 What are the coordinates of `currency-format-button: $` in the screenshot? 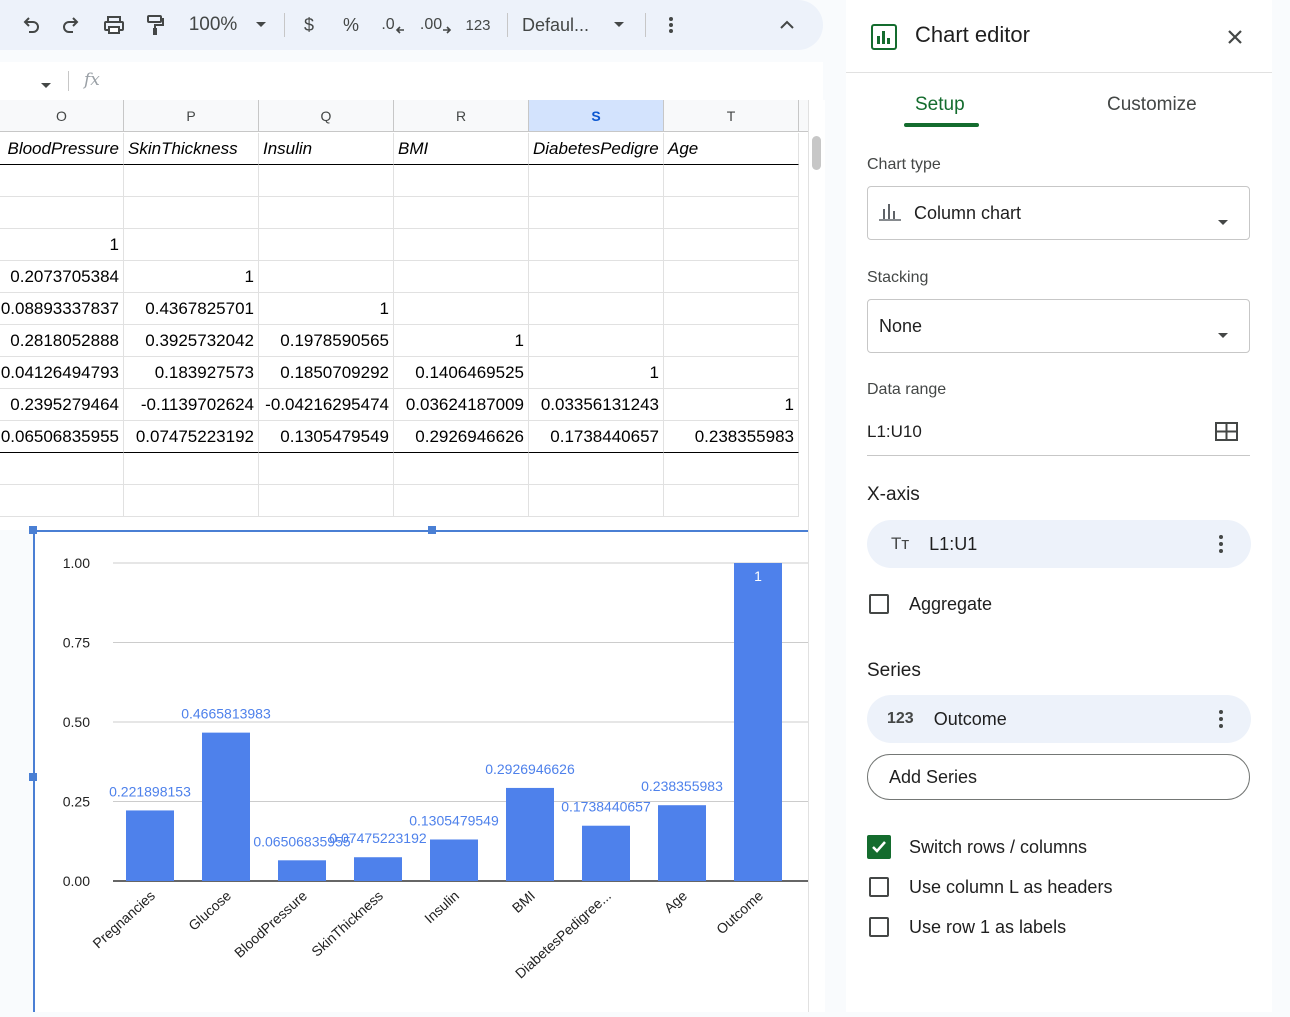 It's located at (309, 25).